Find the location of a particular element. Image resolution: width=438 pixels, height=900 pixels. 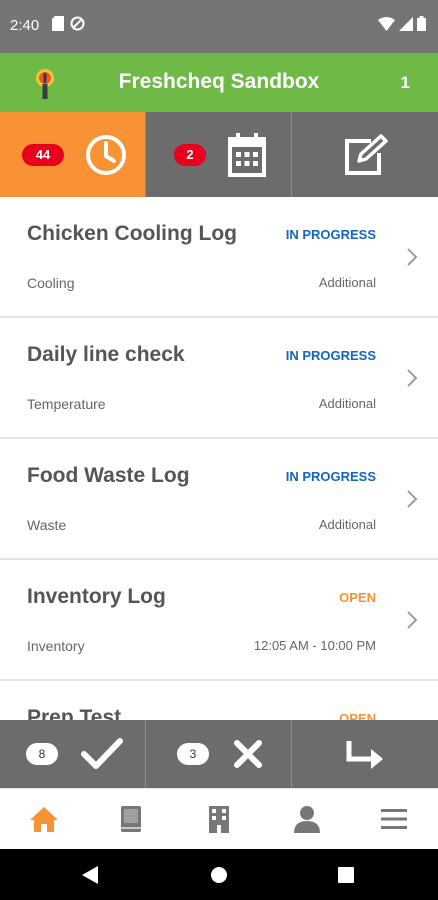

nav-menu is located at coordinates (394, 819).